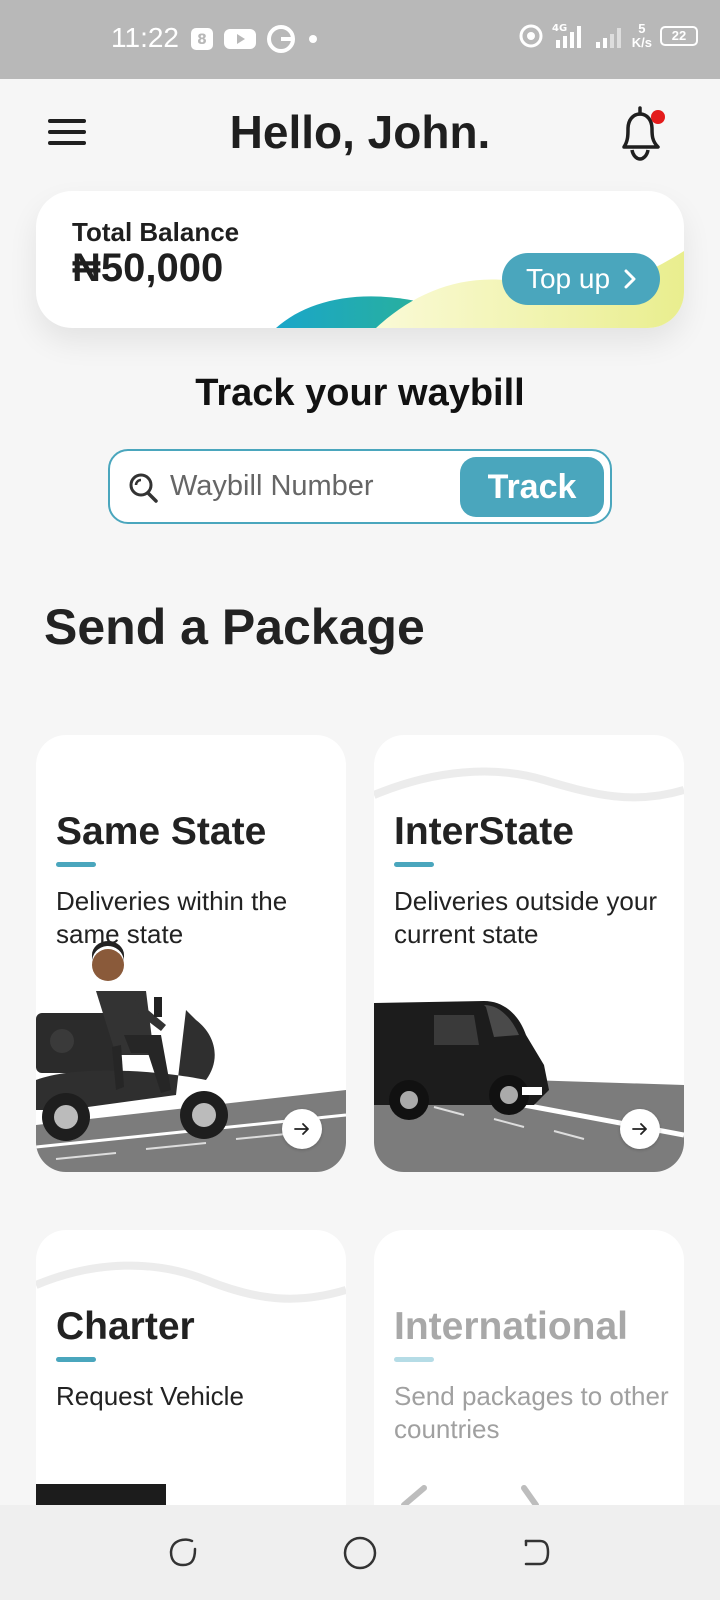  What do you see at coordinates (281, 39) in the screenshot?
I see `refresh-app-icon` at bounding box center [281, 39].